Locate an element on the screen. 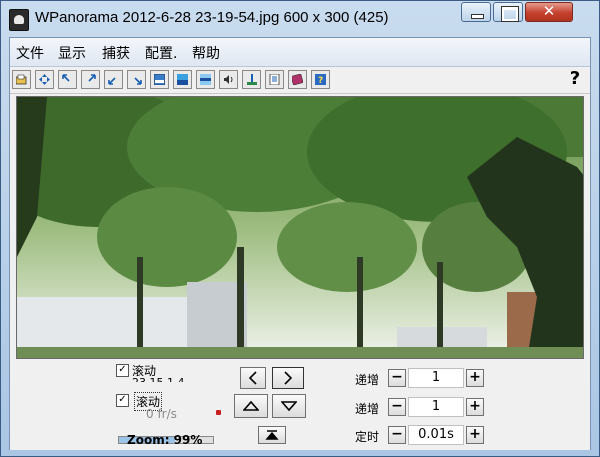 The height and width of the screenshot is (457, 600). scroll-right-button is located at coordinates (90, 79).